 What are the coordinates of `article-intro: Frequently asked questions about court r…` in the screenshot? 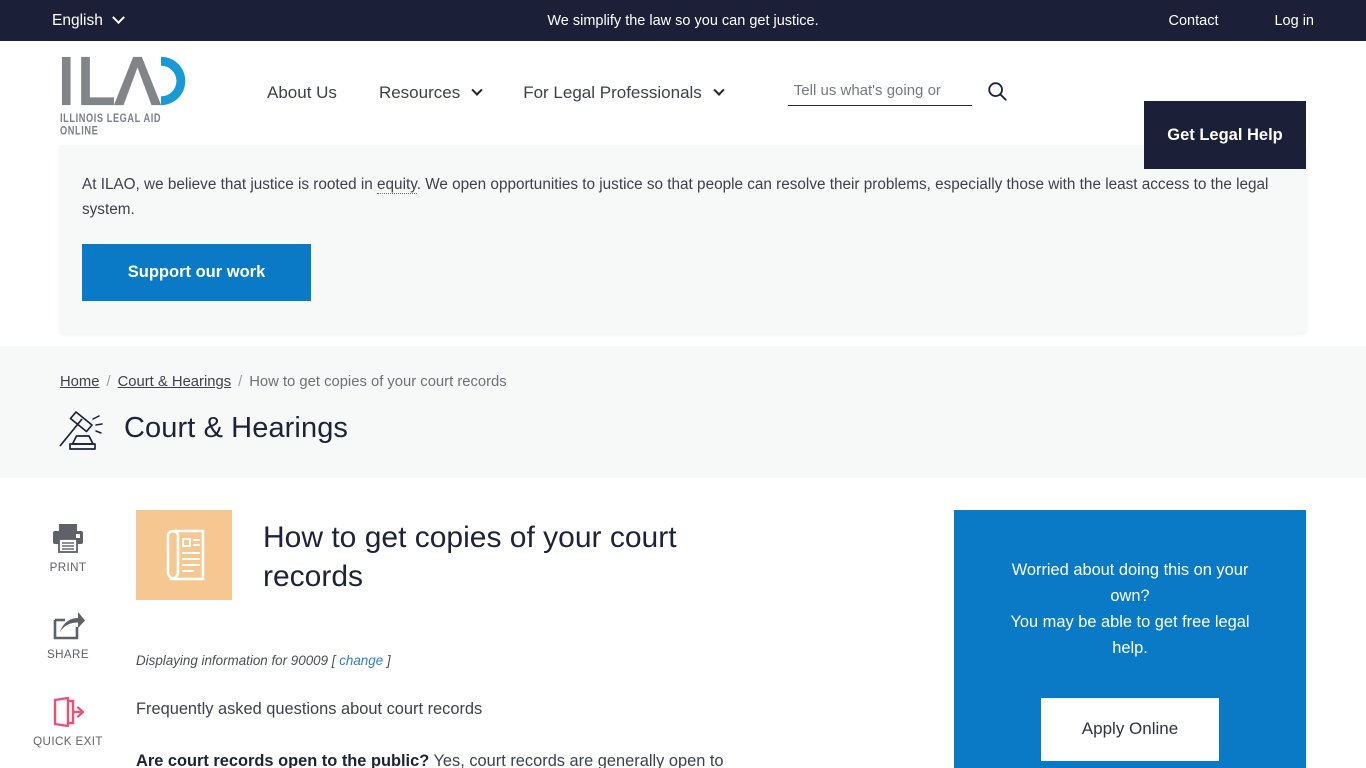 It's located at (309, 708).